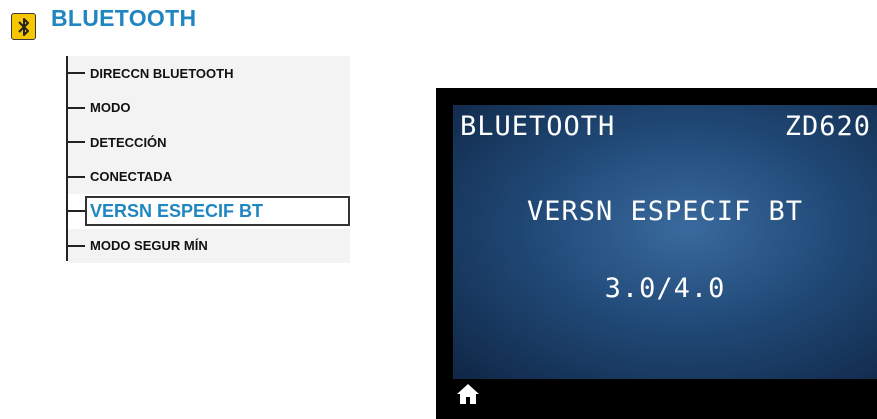 The image size is (877, 419). I want to click on menu-item-versn-especif-bt: VERSN ESPECIF BT, so click(209, 211).